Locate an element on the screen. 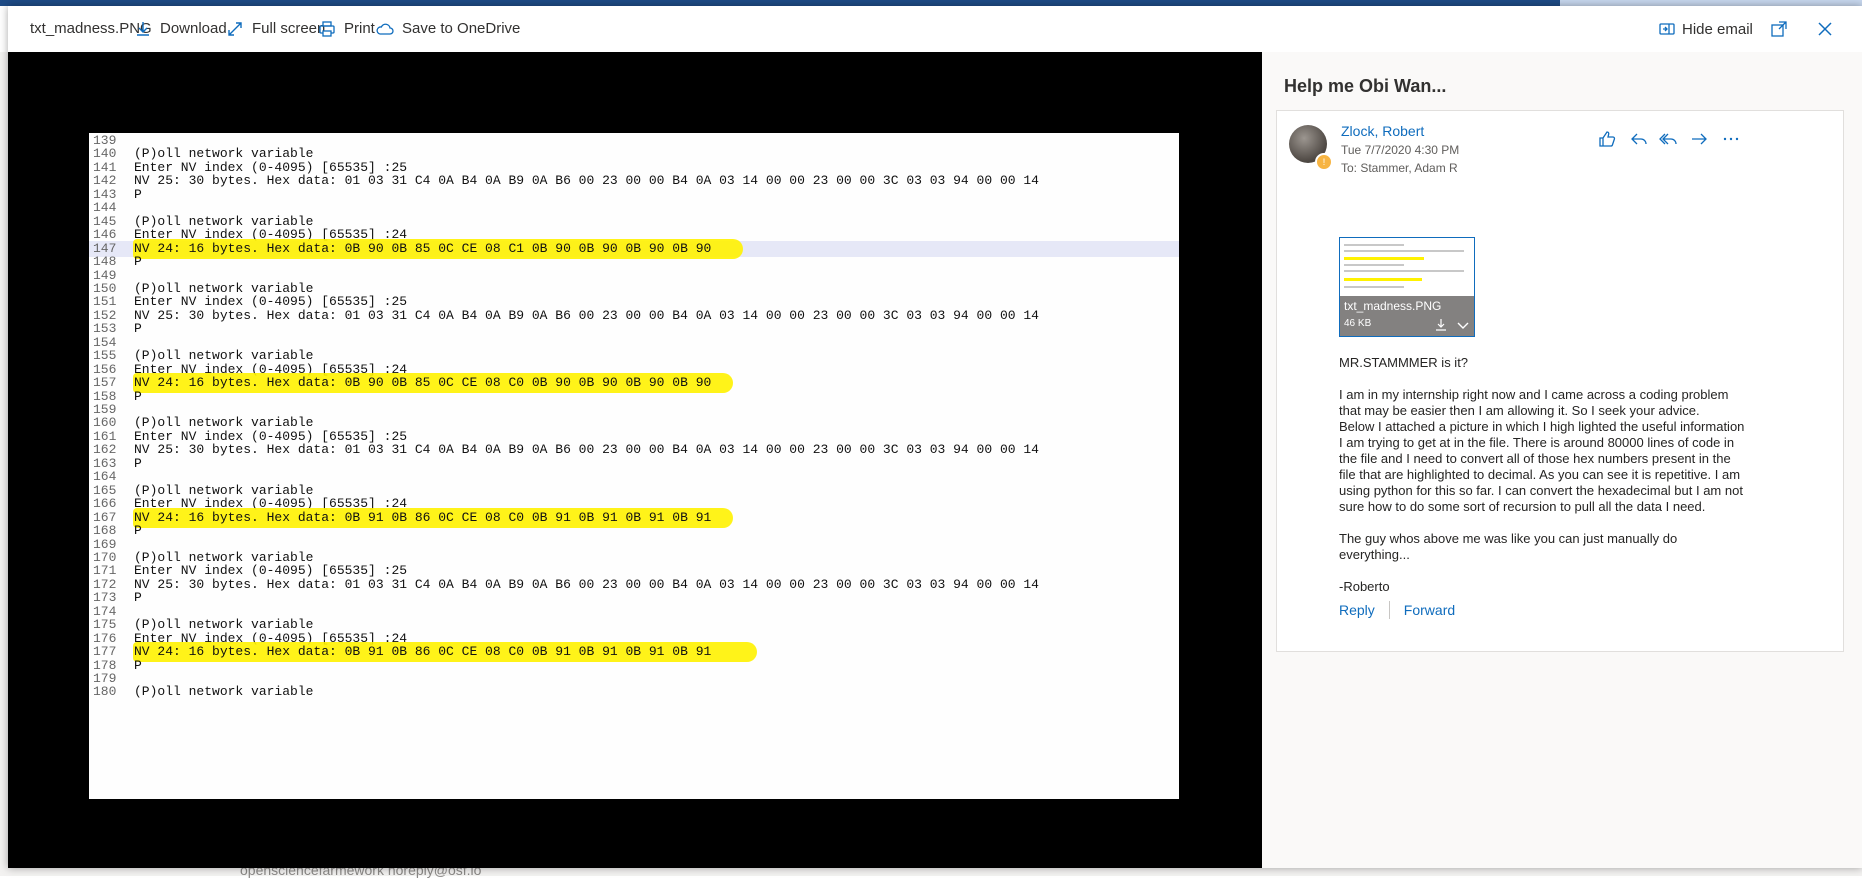 This screenshot has height=878, width=1862. close-button is located at coordinates (1825, 29).